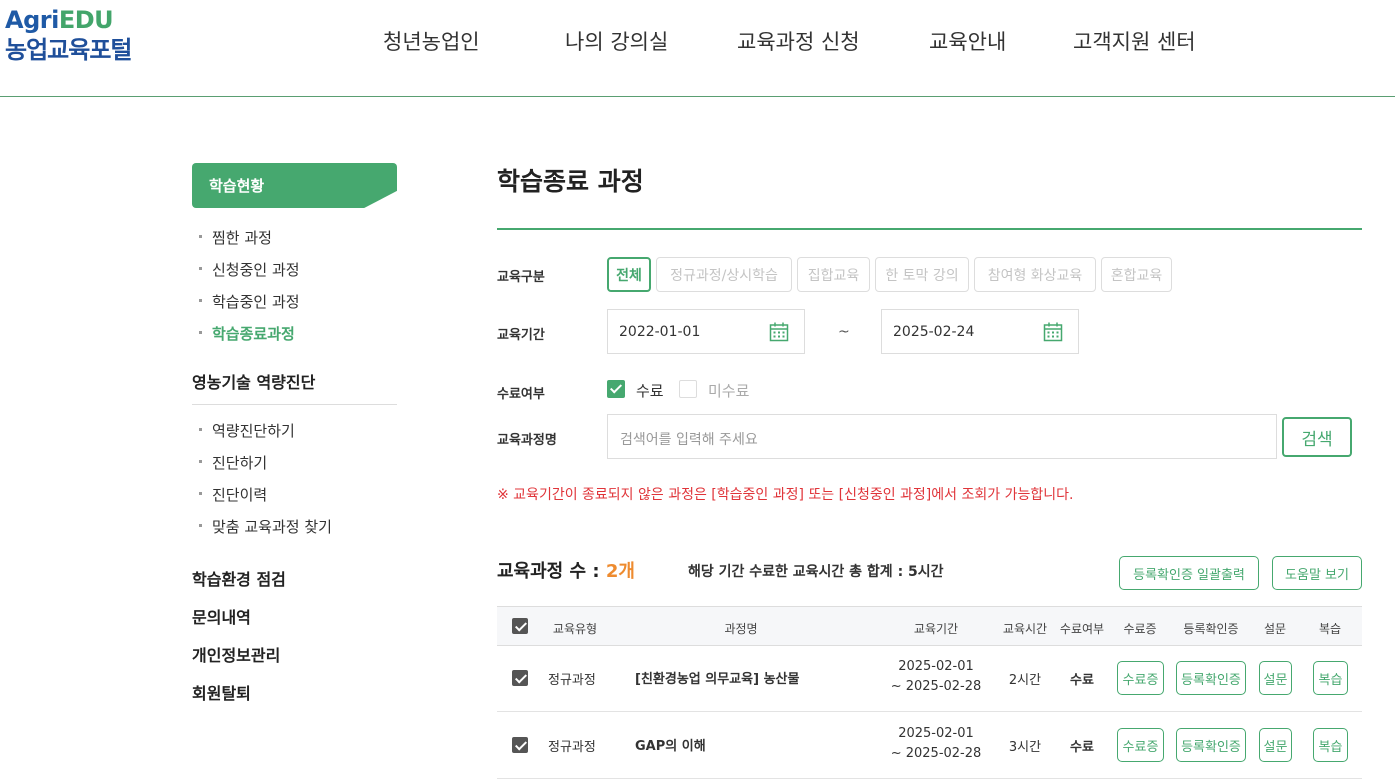 Image resolution: width=1395 pixels, height=781 pixels. Describe the element at coordinates (922, 274) in the screenshot. I see `type-chip-short-lecture: 한 토막 강의` at that location.